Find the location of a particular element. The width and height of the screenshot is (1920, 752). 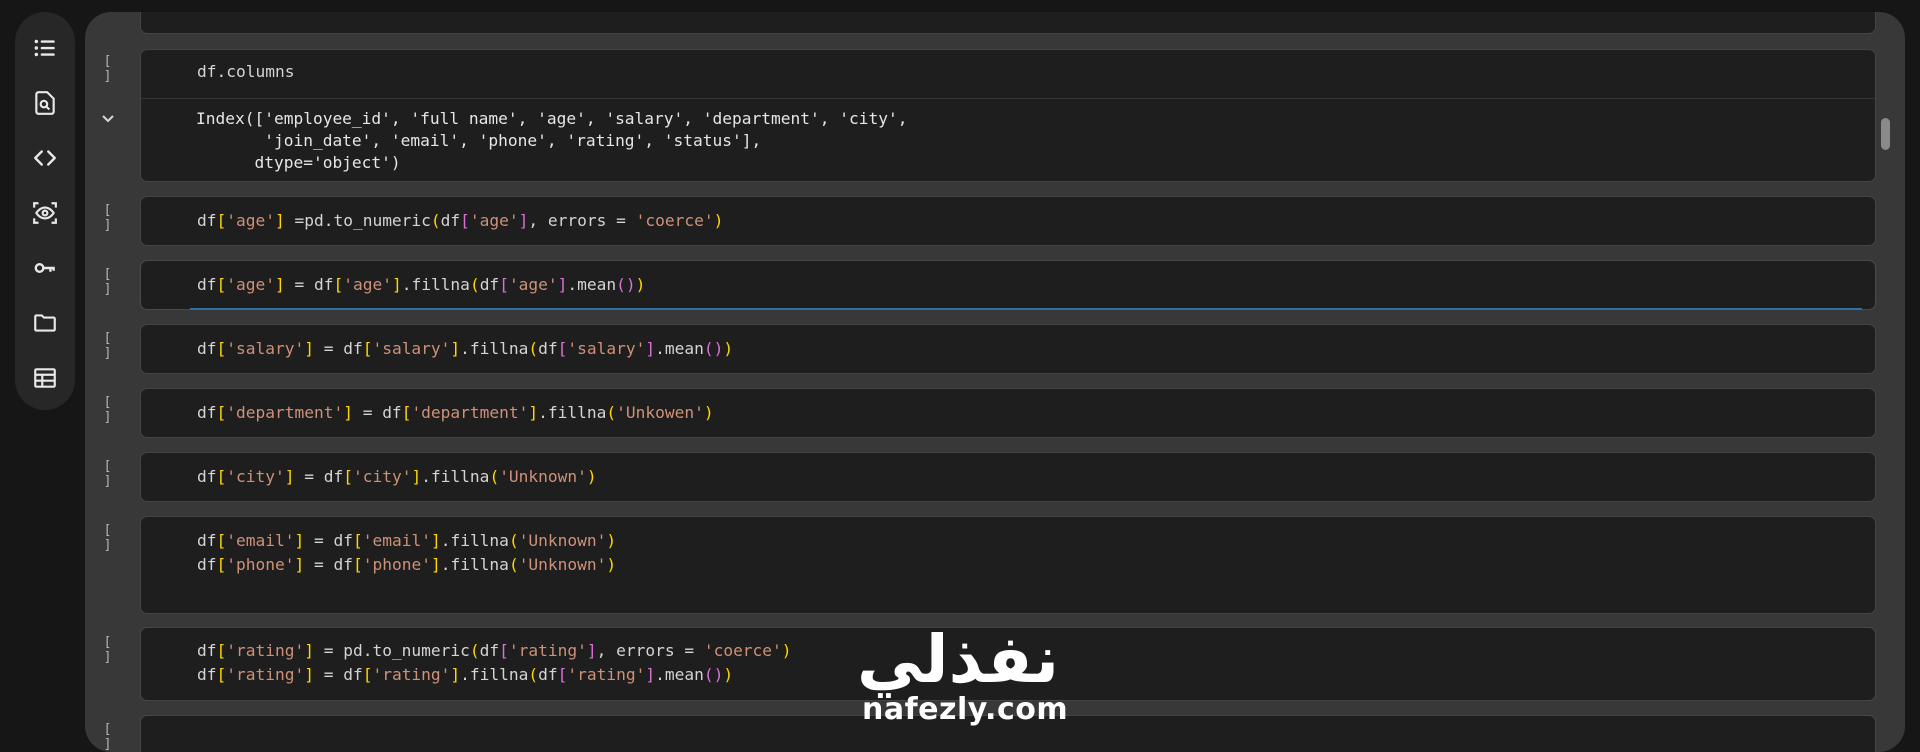

secrets-button is located at coordinates (45, 268).